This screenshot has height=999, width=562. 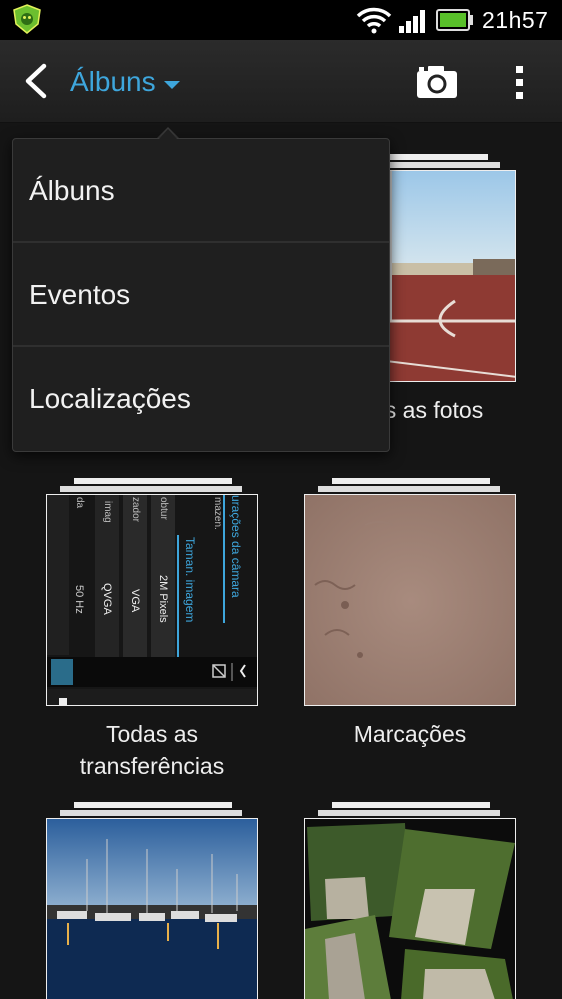 What do you see at coordinates (113, 81) in the screenshot?
I see `page-title: Álbuns` at bounding box center [113, 81].